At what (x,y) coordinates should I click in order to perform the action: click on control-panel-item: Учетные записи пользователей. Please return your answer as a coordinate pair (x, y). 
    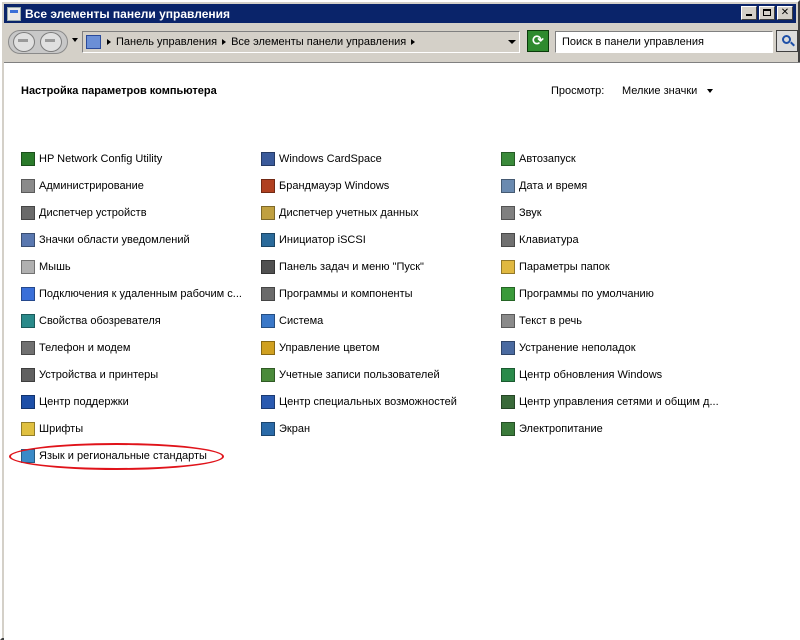
    Looking at the image, I should click on (350, 375).